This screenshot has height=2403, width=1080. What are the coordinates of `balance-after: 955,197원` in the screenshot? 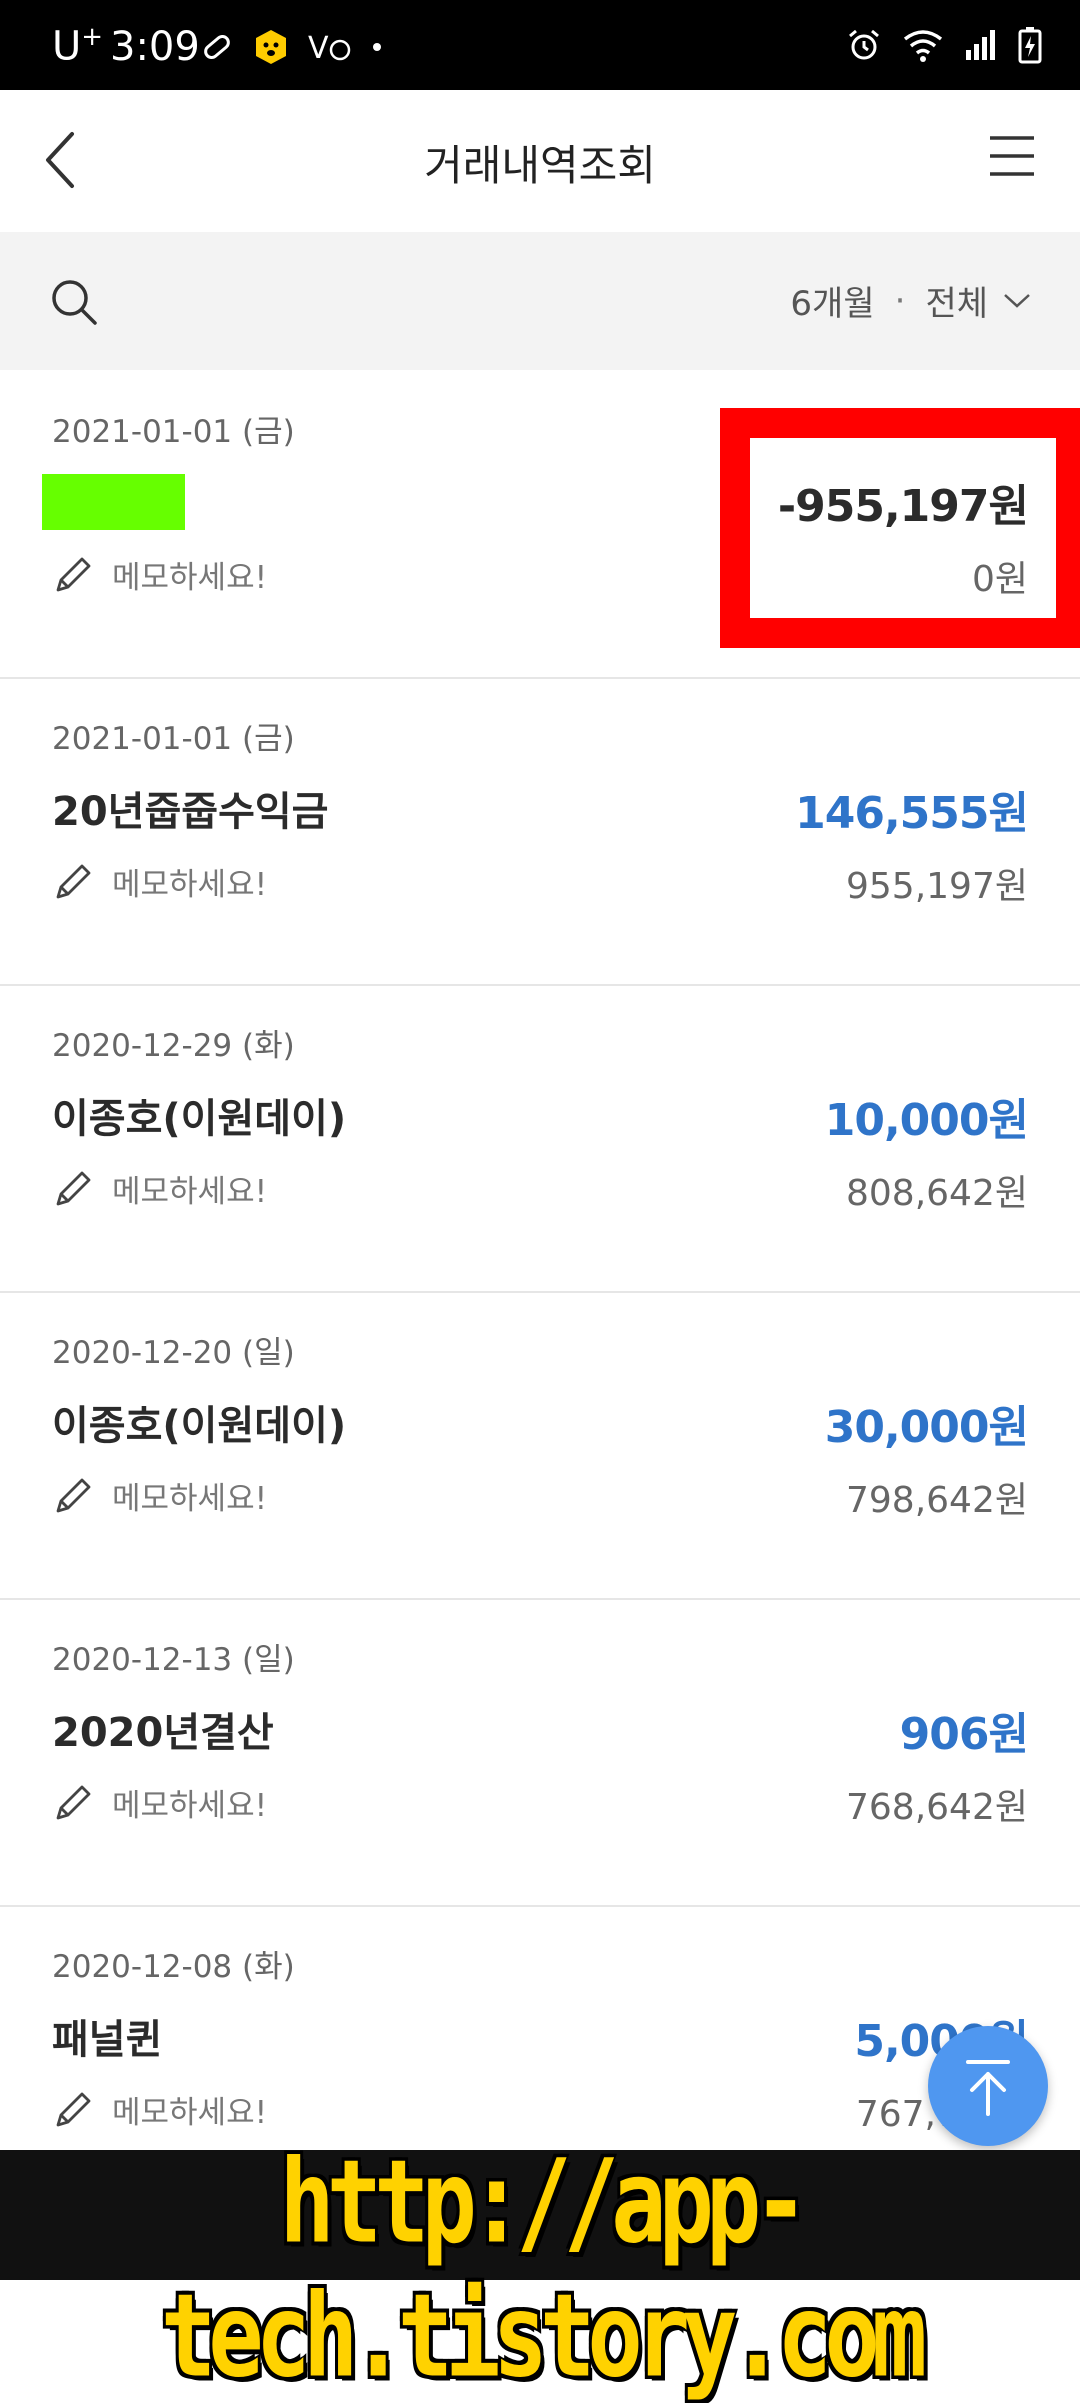 It's located at (937, 886).